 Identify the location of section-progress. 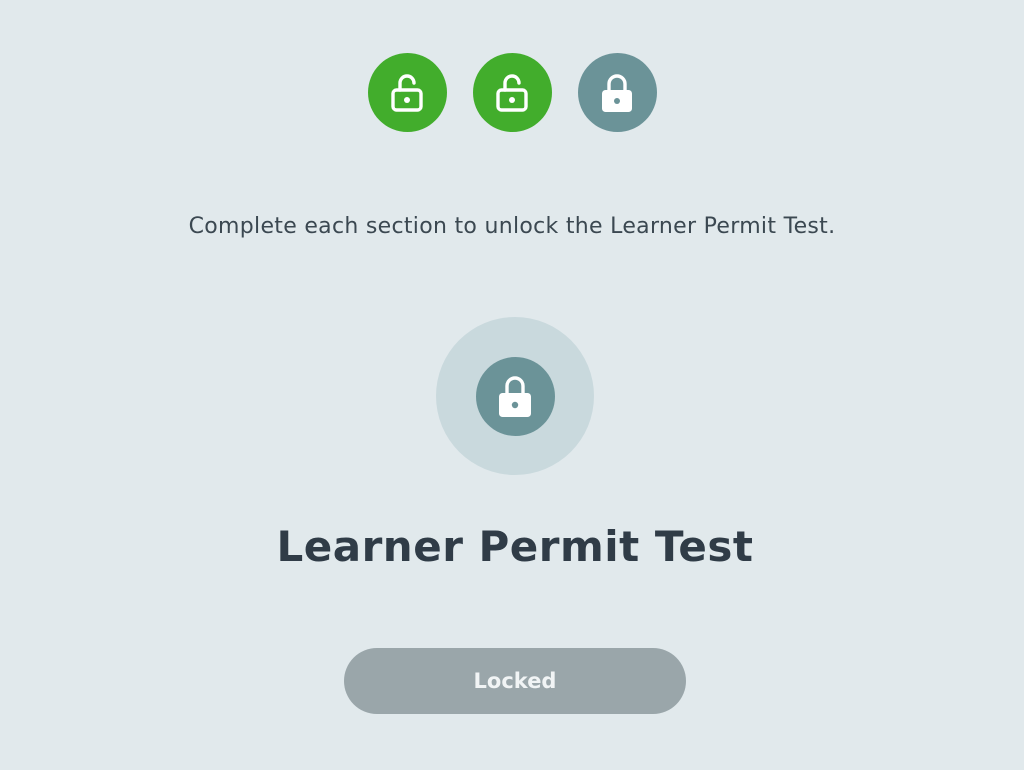
(512, 92).